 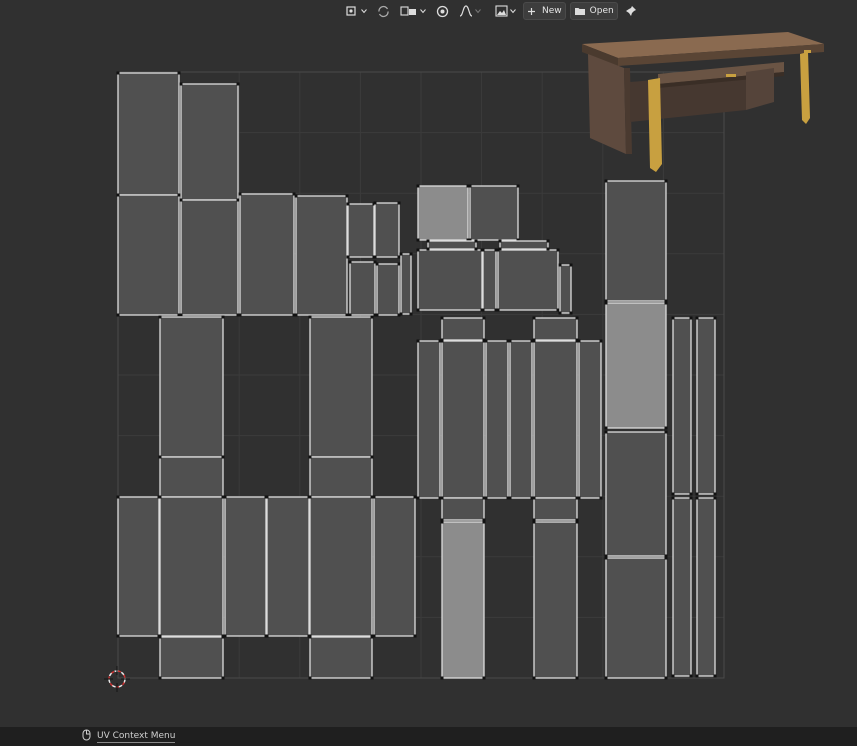 What do you see at coordinates (356, 11) in the screenshot?
I see `snap-target-button` at bounding box center [356, 11].